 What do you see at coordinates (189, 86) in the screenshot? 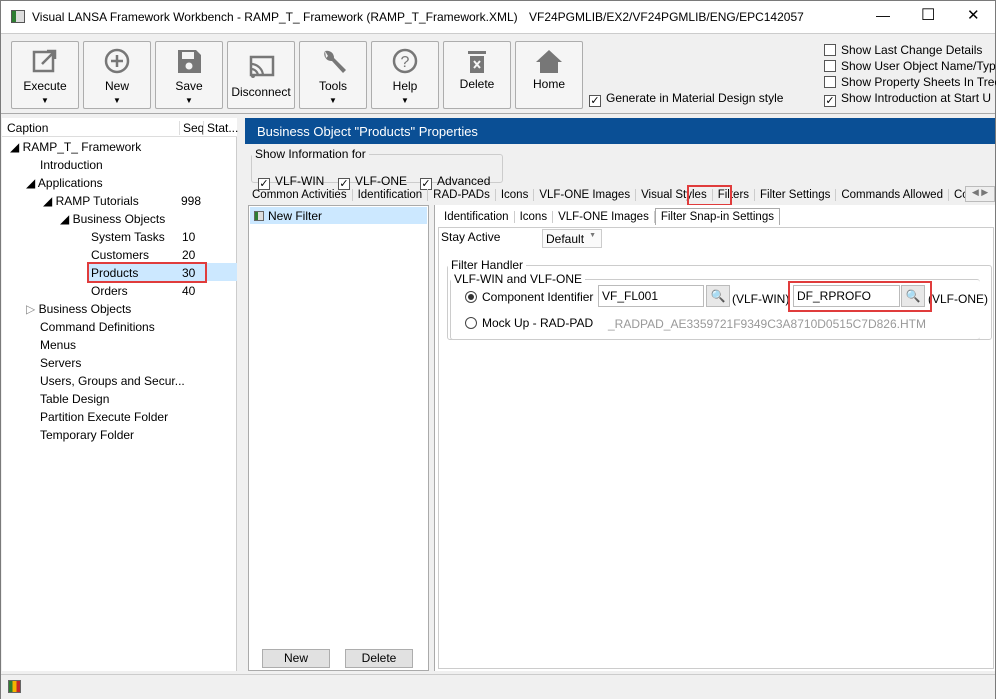
I see `save-label: Save` at bounding box center [189, 86].